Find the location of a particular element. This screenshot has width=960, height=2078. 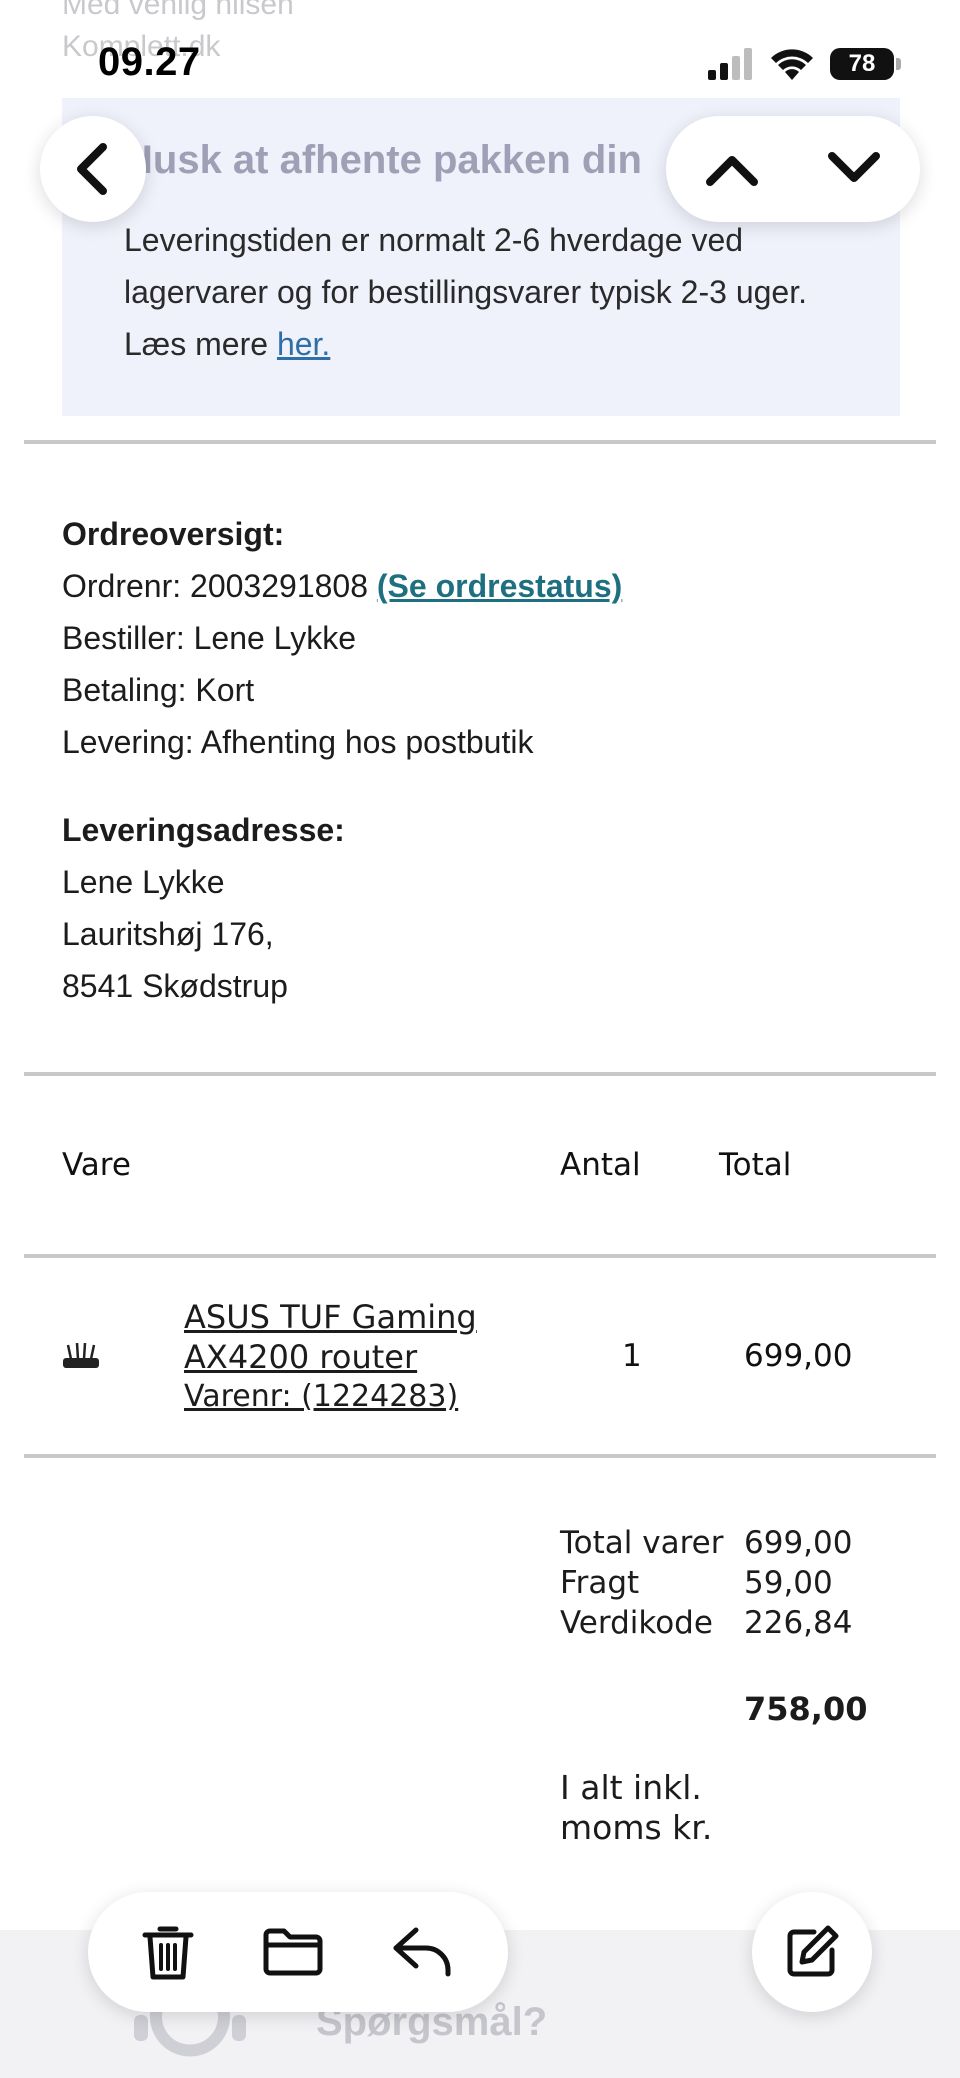

chevron-left-icon is located at coordinates (92, 169).